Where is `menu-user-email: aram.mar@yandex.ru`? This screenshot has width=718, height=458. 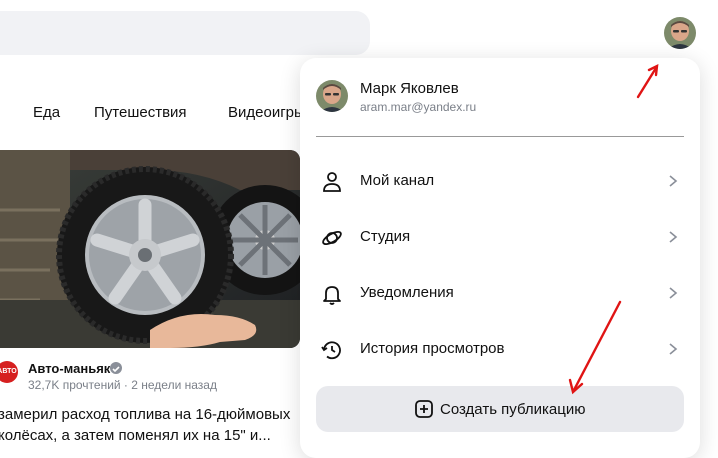 menu-user-email: aram.mar@yandex.ru is located at coordinates (418, 107).